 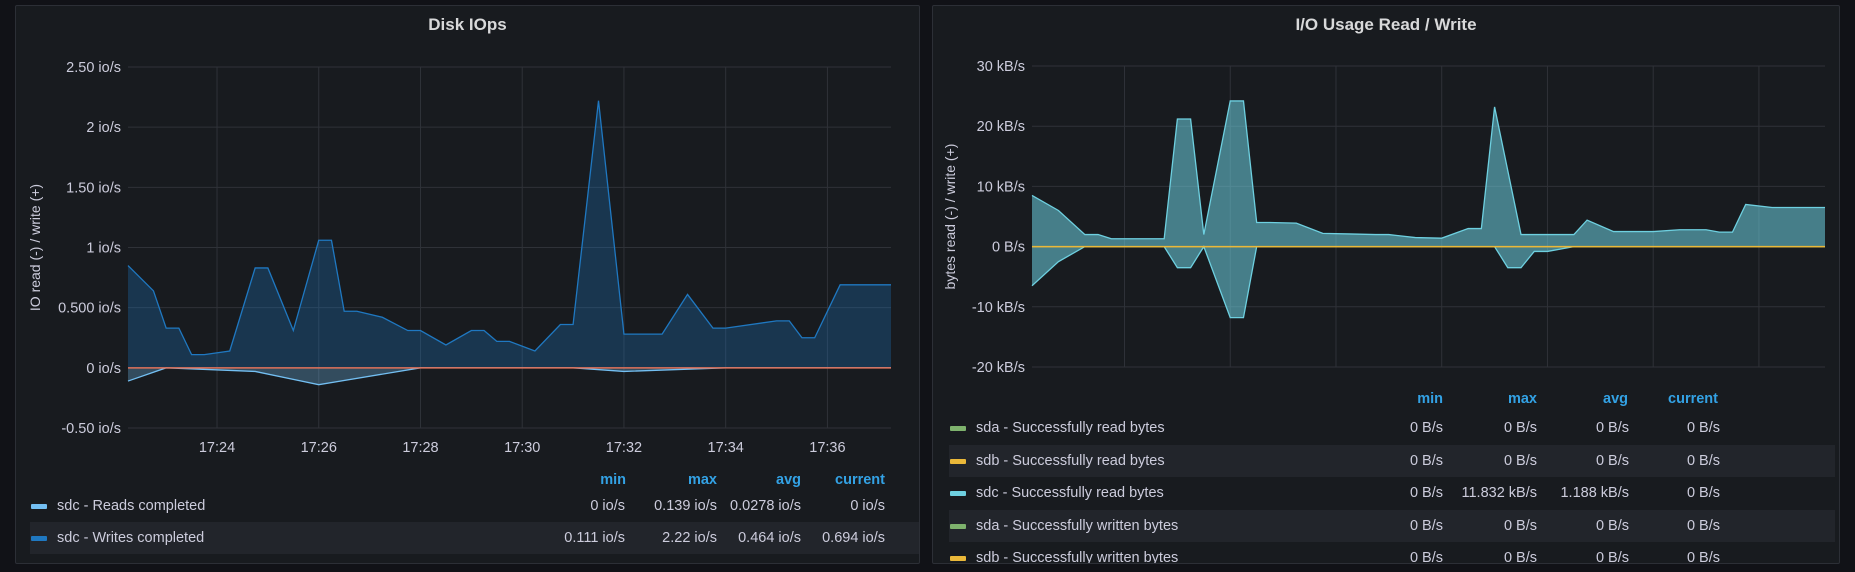 I want to click on x-tick-label: 17:34, so click(x=726, y=448).